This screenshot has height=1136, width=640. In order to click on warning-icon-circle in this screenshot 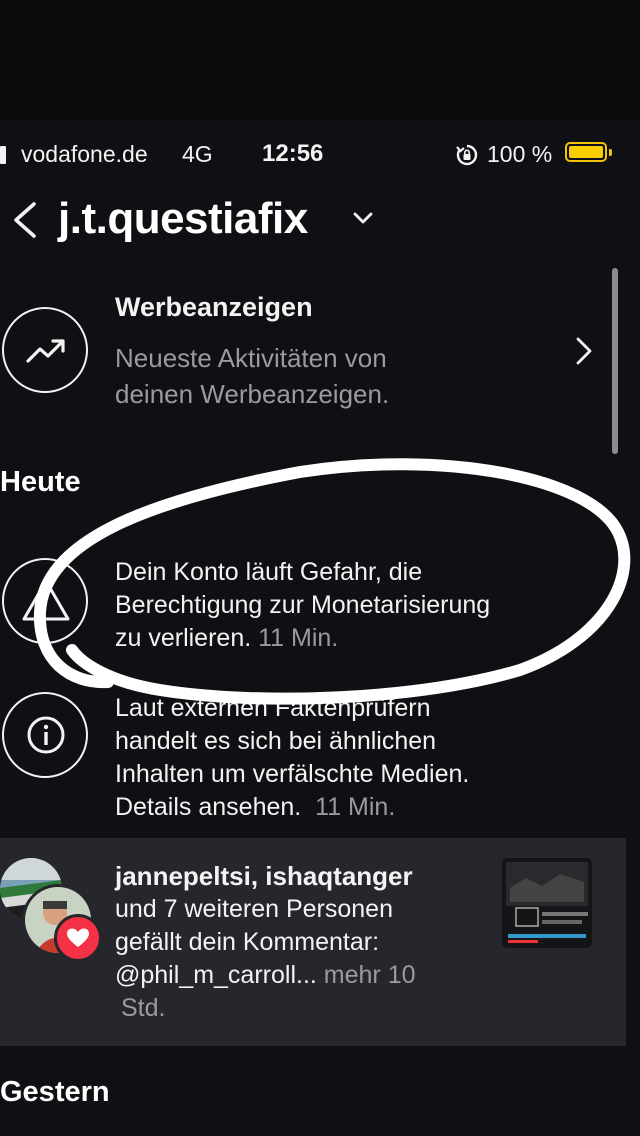, I will do `click(45, 601)`.